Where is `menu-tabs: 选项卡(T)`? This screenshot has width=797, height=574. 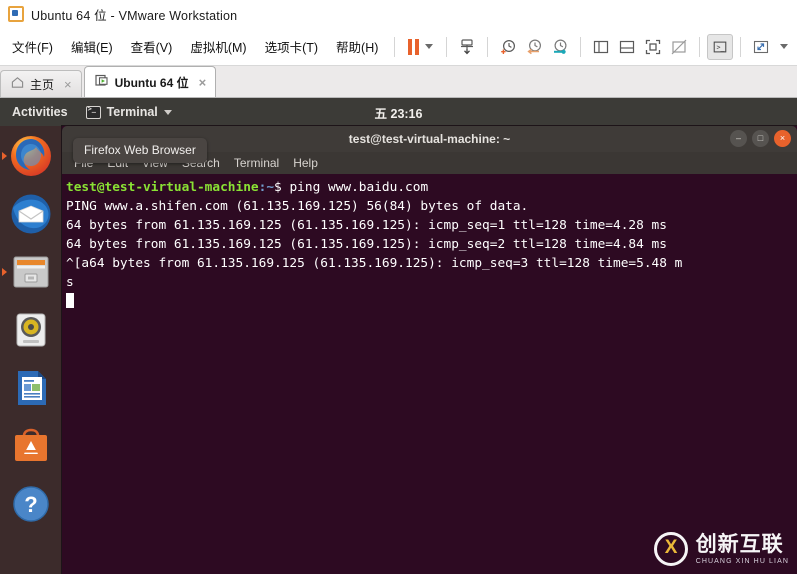 menu-tabs: 选项卡(T) is located at coordinates (291, 46).